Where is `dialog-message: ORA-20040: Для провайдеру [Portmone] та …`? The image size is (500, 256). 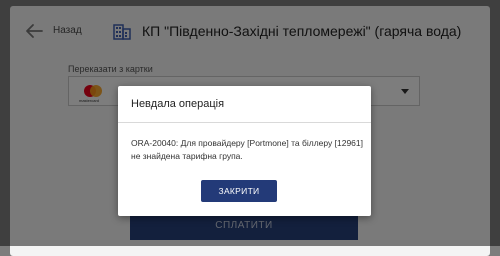 dialog-message: ORA-20040: Для провайдеру [Portmone] та … is located at coordinates (247, 149).